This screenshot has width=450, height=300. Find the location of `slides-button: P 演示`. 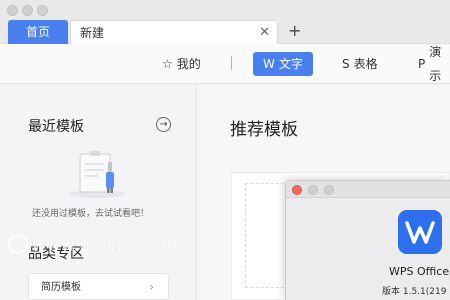

slides-button: P 演示 is located at coordinates (434, 64).